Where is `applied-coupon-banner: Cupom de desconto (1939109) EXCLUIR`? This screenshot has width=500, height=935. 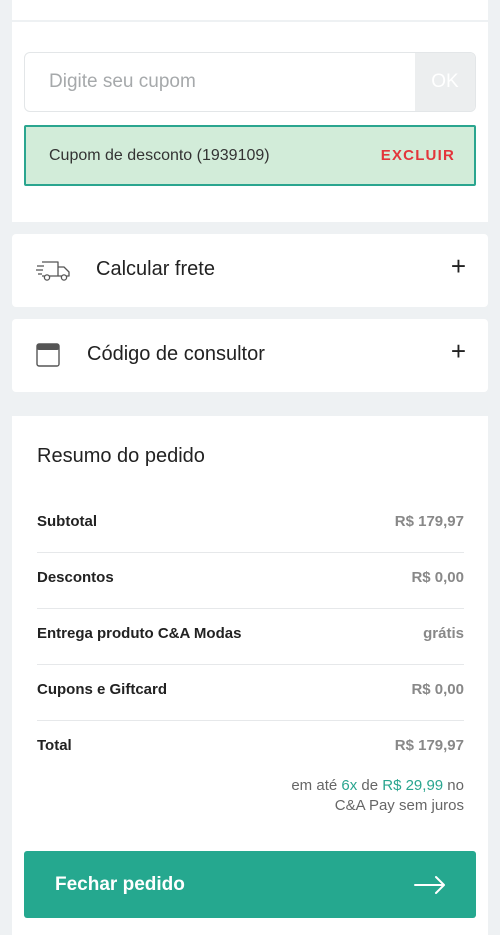 applied-coupon-banner: Cupom de desconto (1939109) EXCLUIR is located at coordinates (250, 155).